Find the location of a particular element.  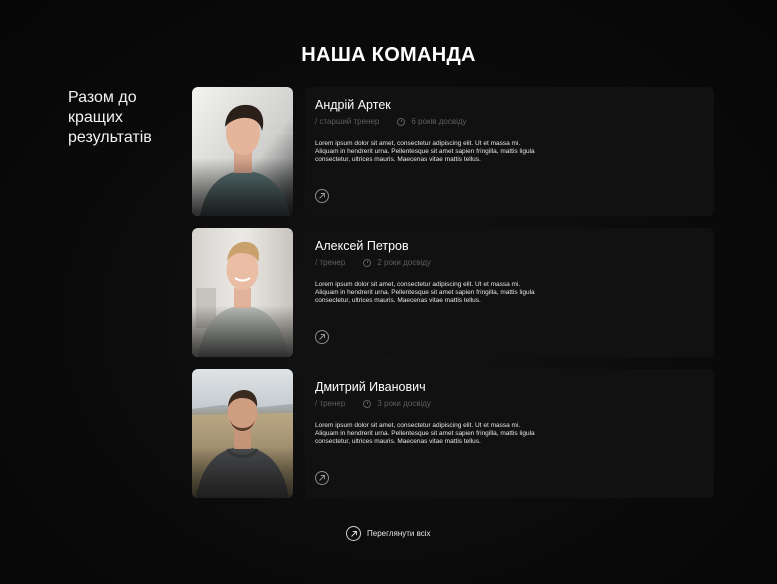

member-experience: 3 роки досвіду is located at coordinates (397, 403).